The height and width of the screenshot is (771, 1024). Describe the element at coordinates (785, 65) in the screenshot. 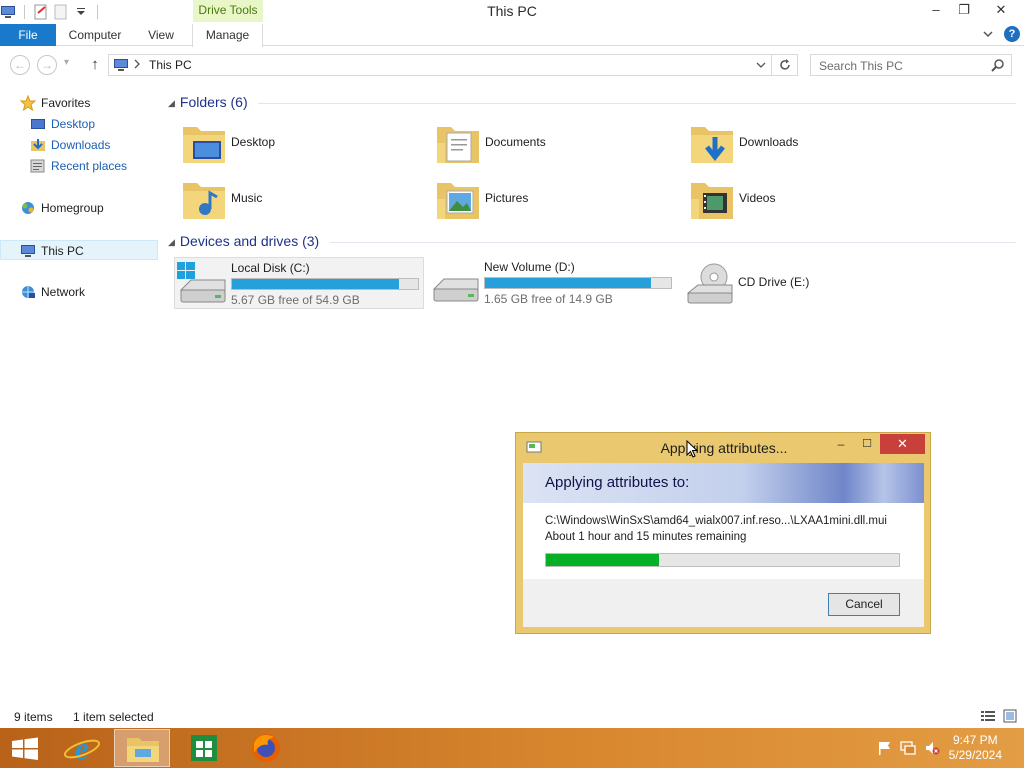

I see `refresh-button` at that location.